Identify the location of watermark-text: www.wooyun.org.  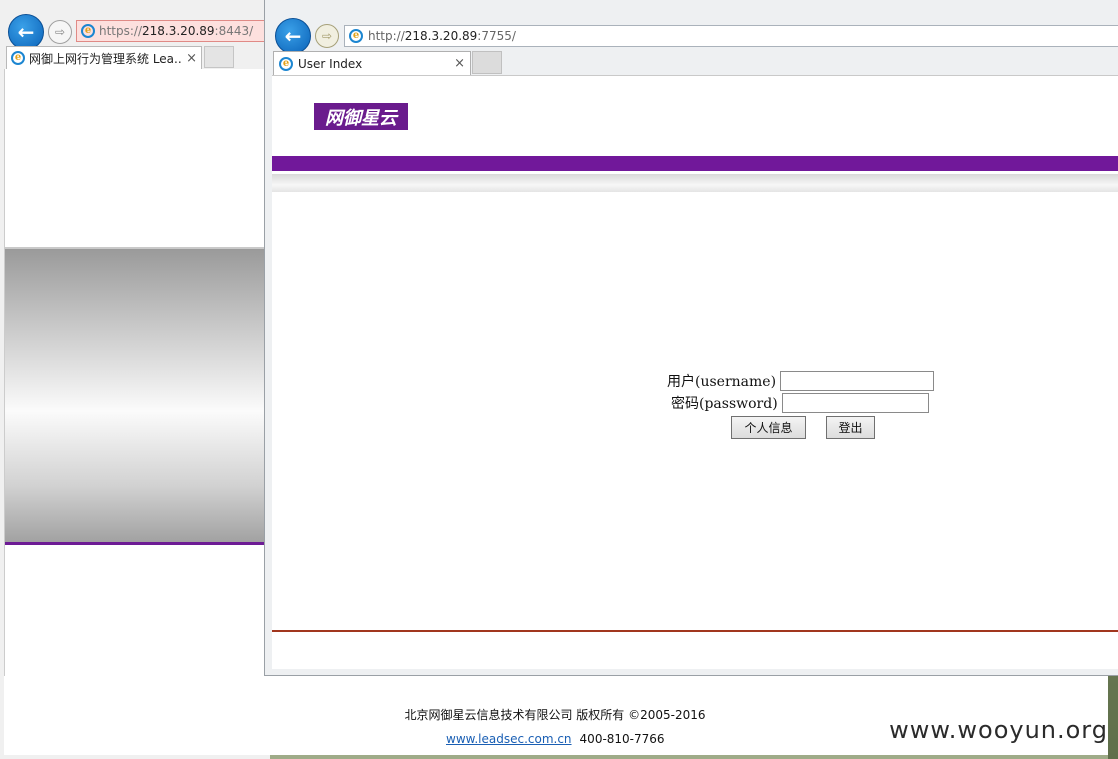
(998, 730).